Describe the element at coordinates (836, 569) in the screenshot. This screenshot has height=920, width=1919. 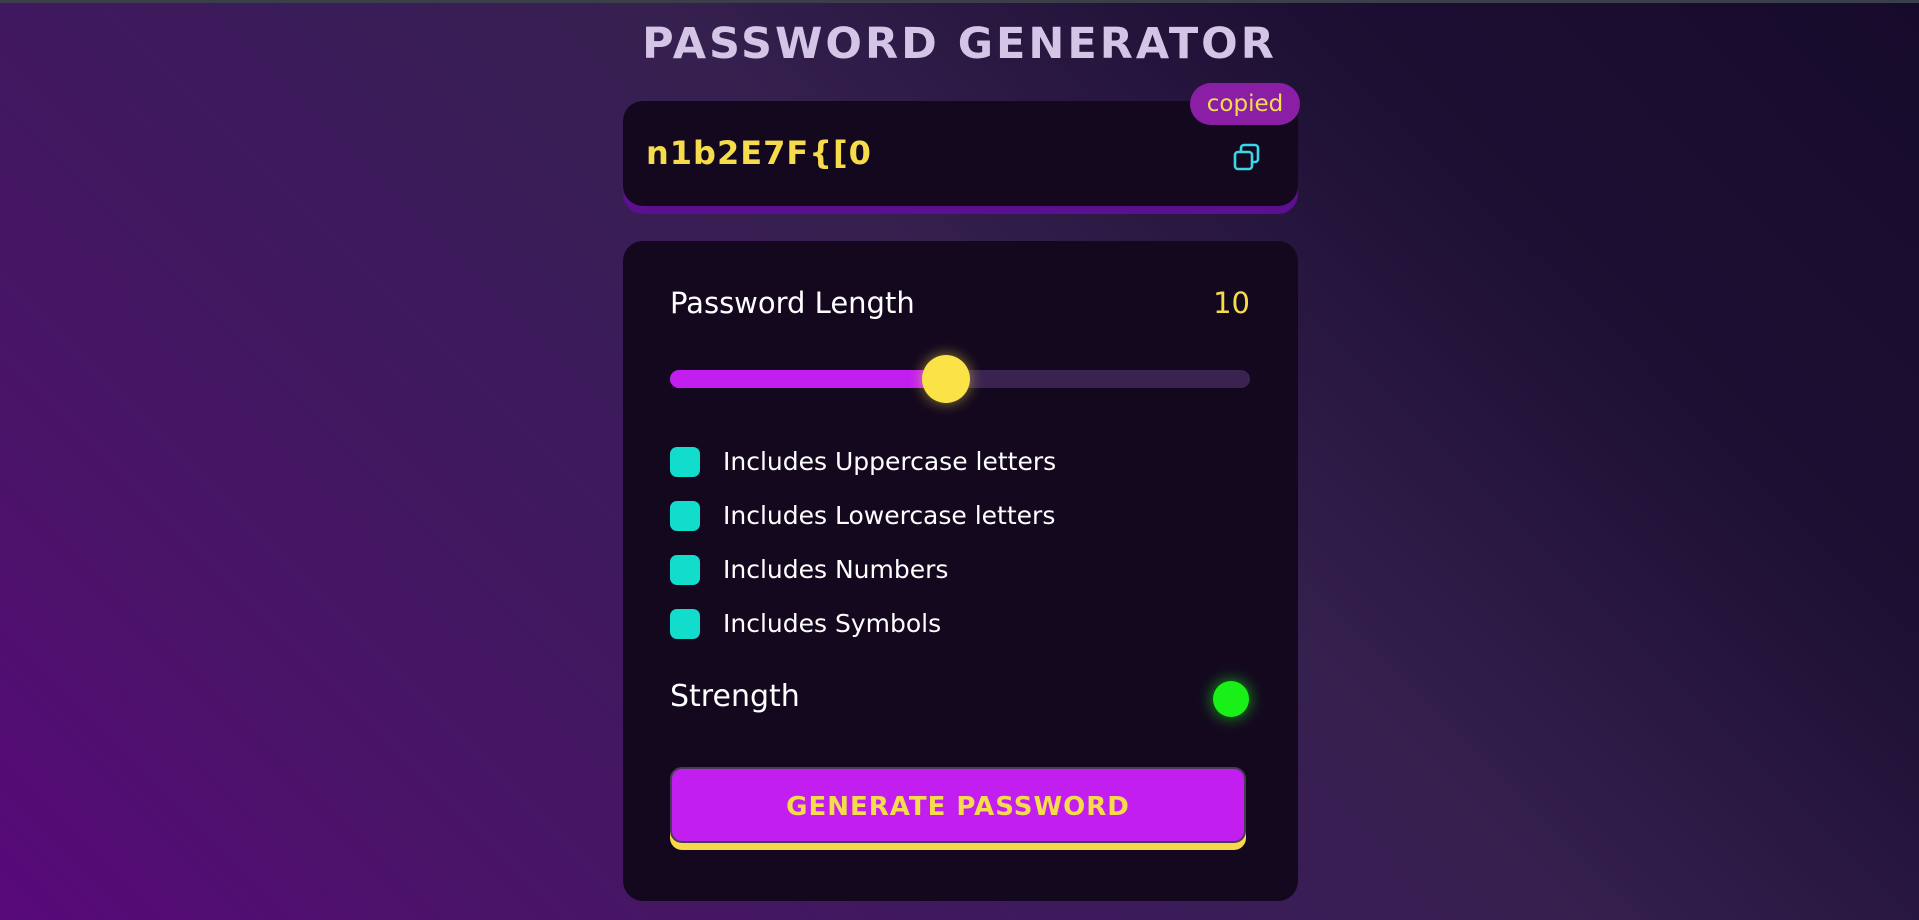
I see `option-label: Includes Numbers` at that location.